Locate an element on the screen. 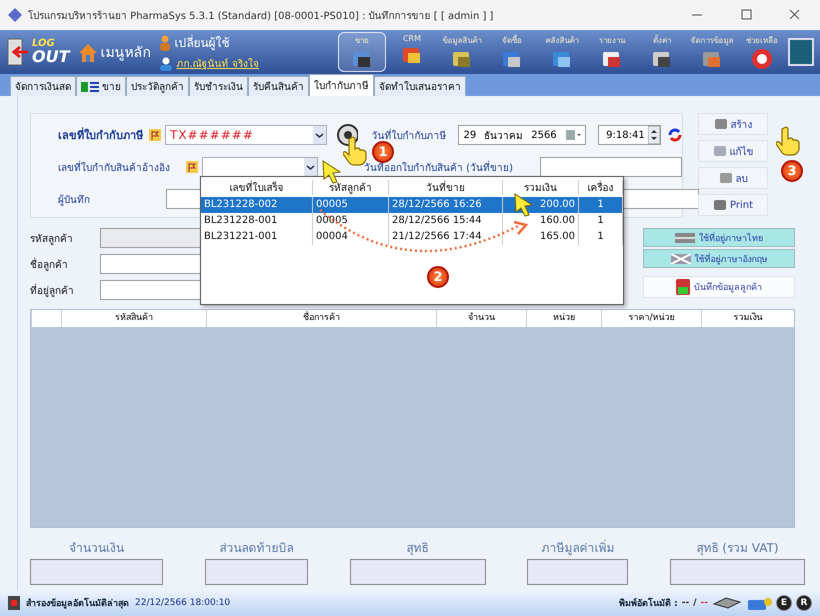 The width and height of the screenshot is (820, 616). field-label: ชื่อลูกค้า is located at coordinates (49, 264).